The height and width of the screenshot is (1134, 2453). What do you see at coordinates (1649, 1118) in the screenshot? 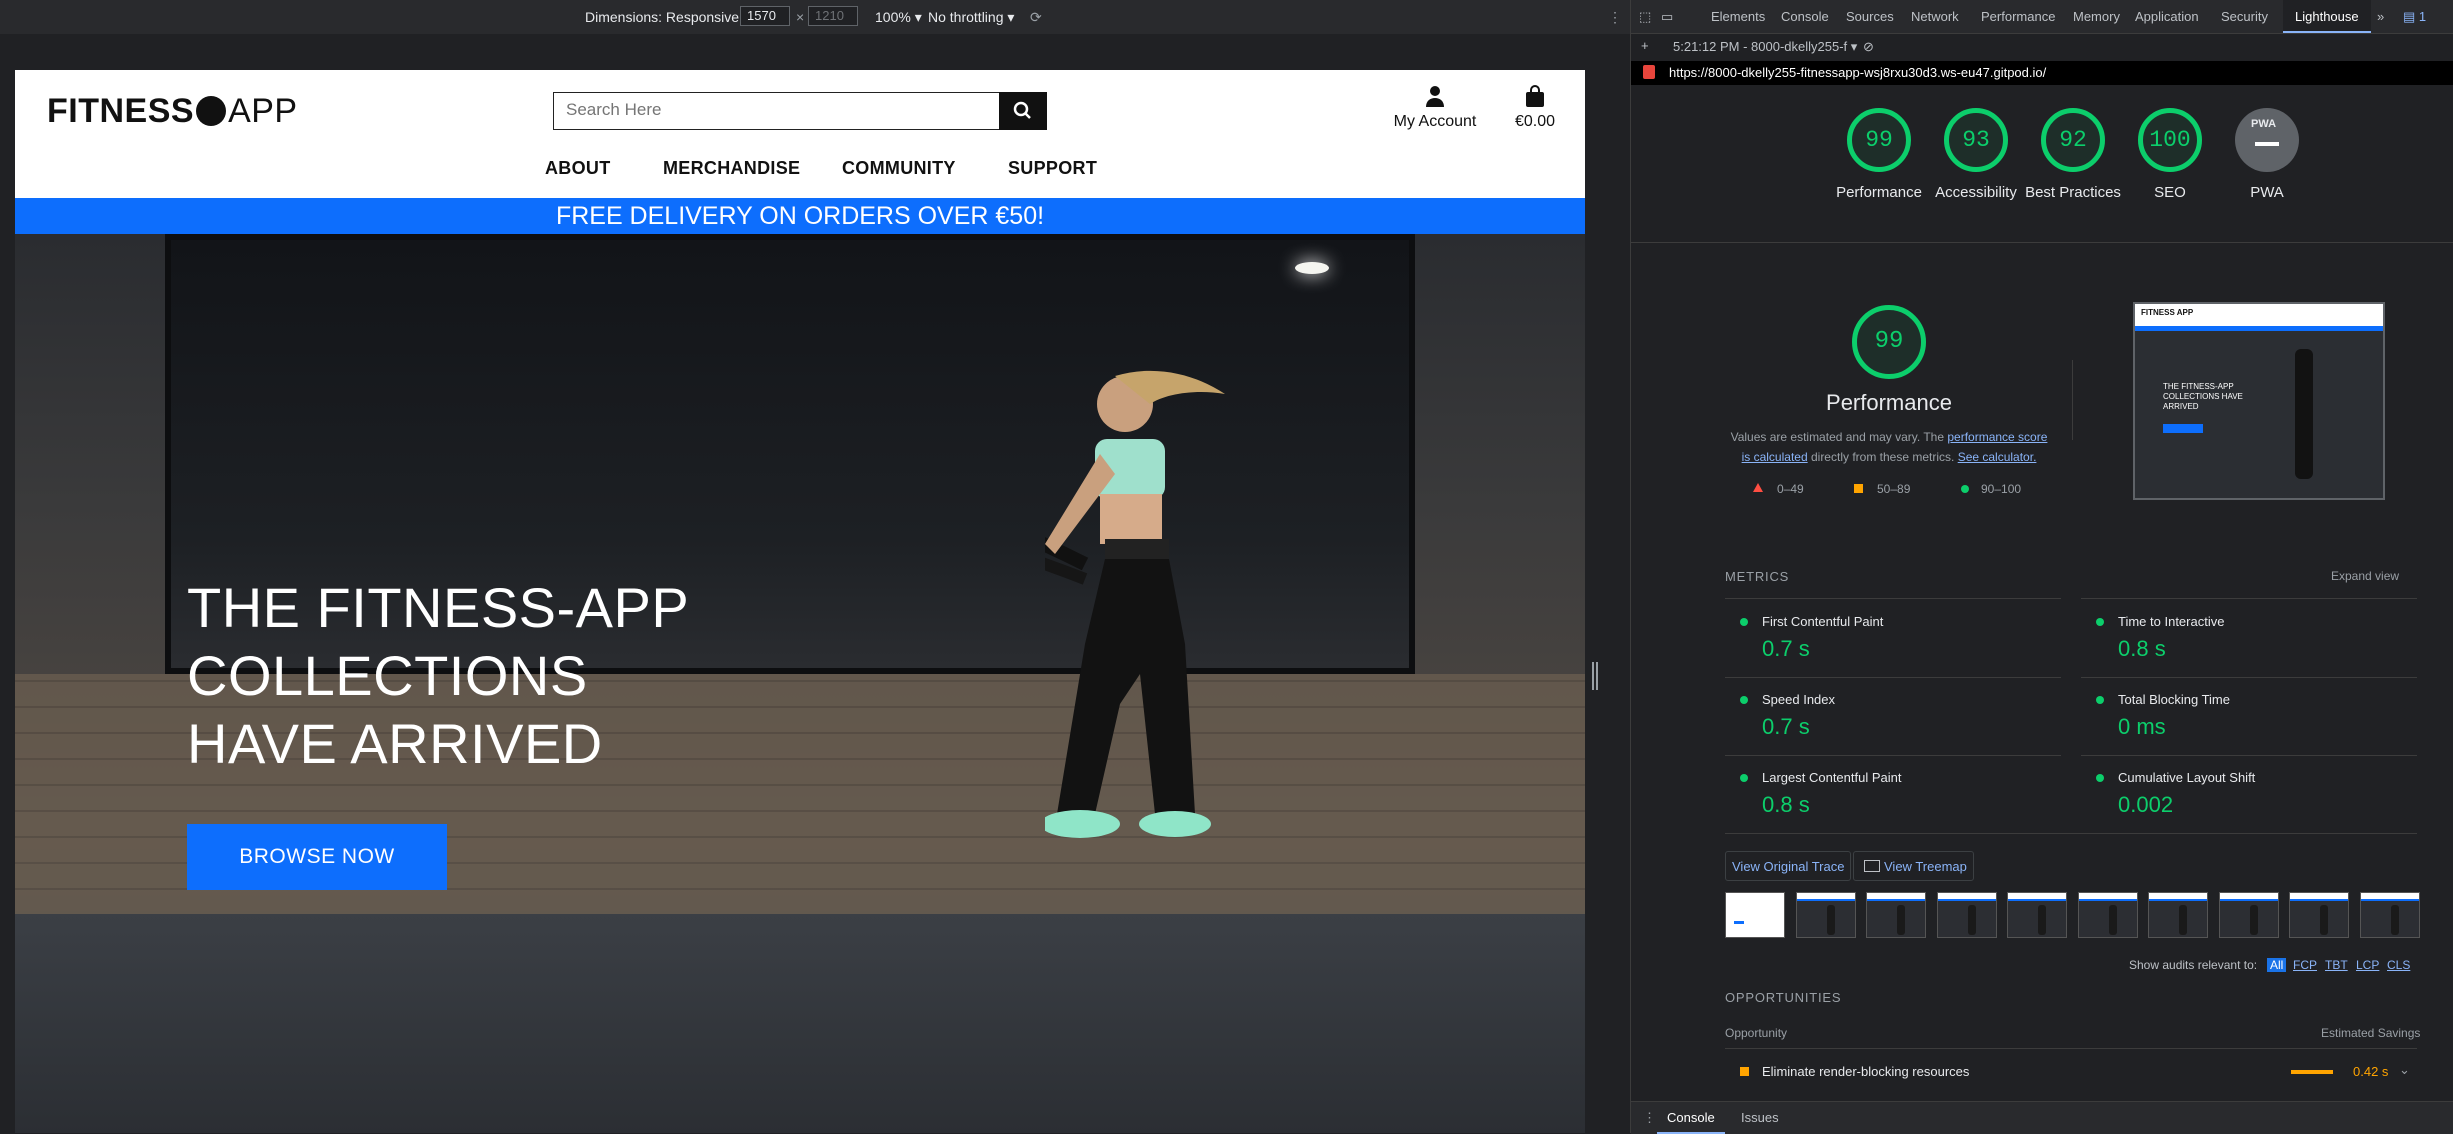
I see `drawer-menu-icon: ⋮` at bounding box center [1649, 1118].